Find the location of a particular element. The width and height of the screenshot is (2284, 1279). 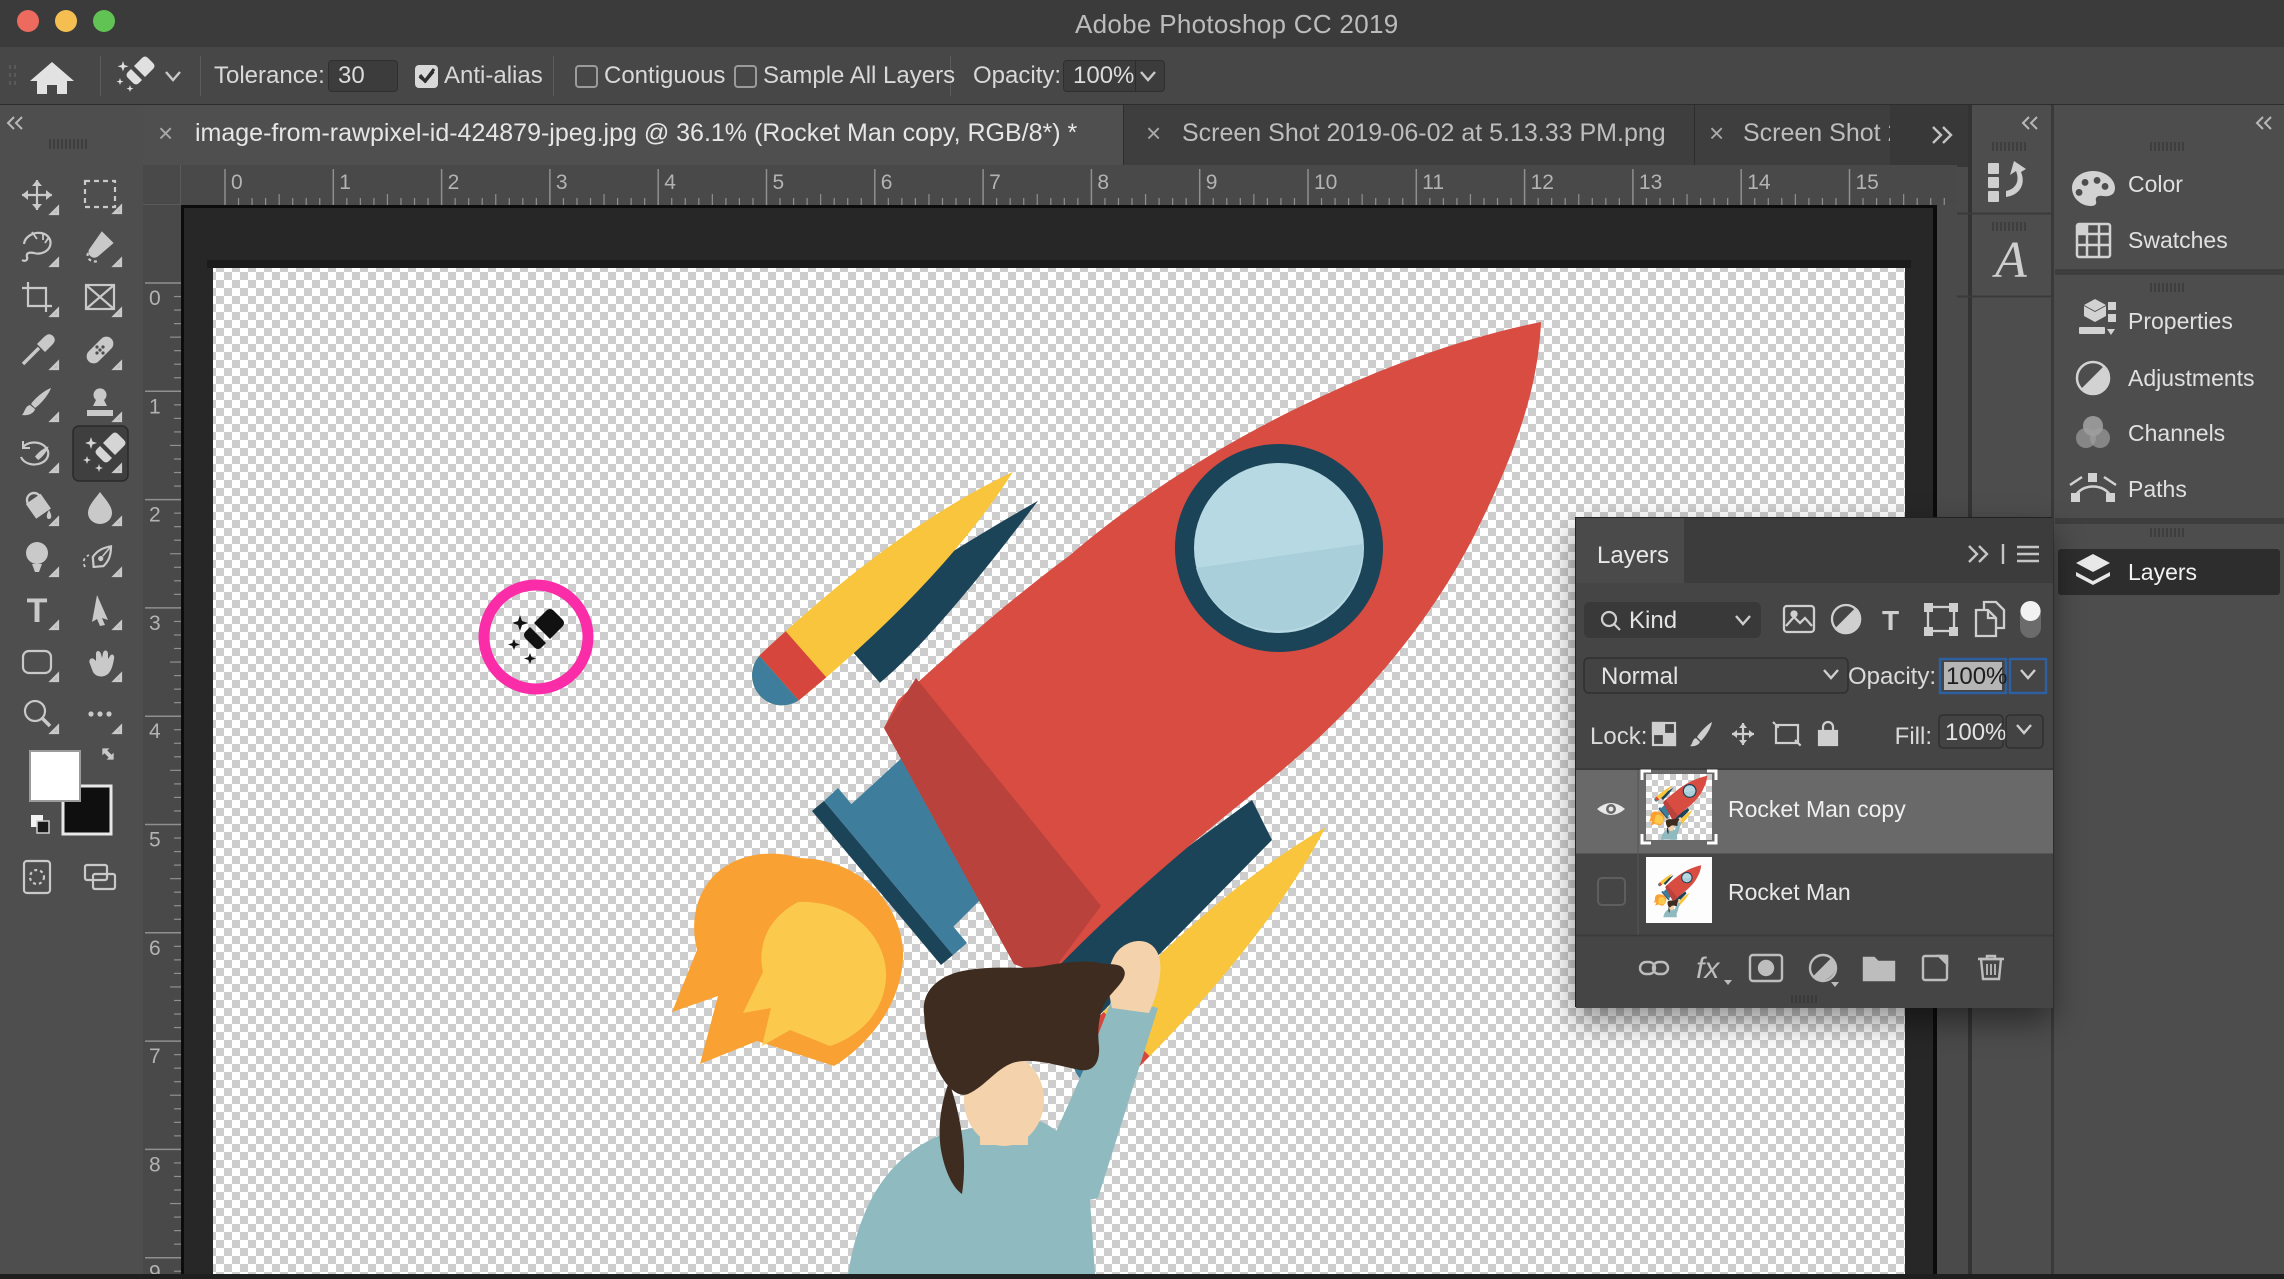

svg-text: 14 is located at coordinates (1759, 182).